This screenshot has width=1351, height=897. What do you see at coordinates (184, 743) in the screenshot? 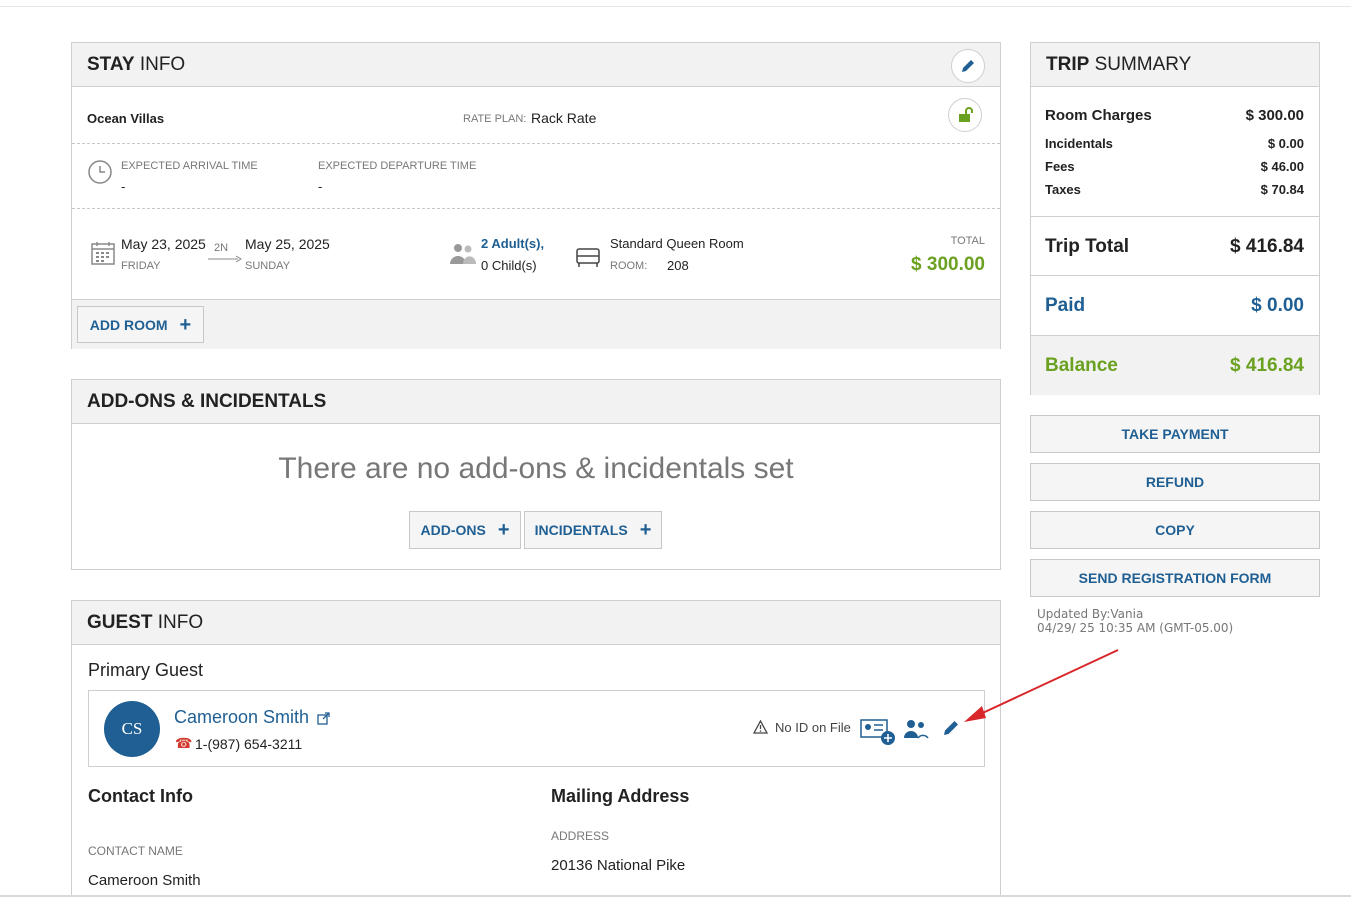
I see `phone-icon: ☎` at bounding box center [184, 743].